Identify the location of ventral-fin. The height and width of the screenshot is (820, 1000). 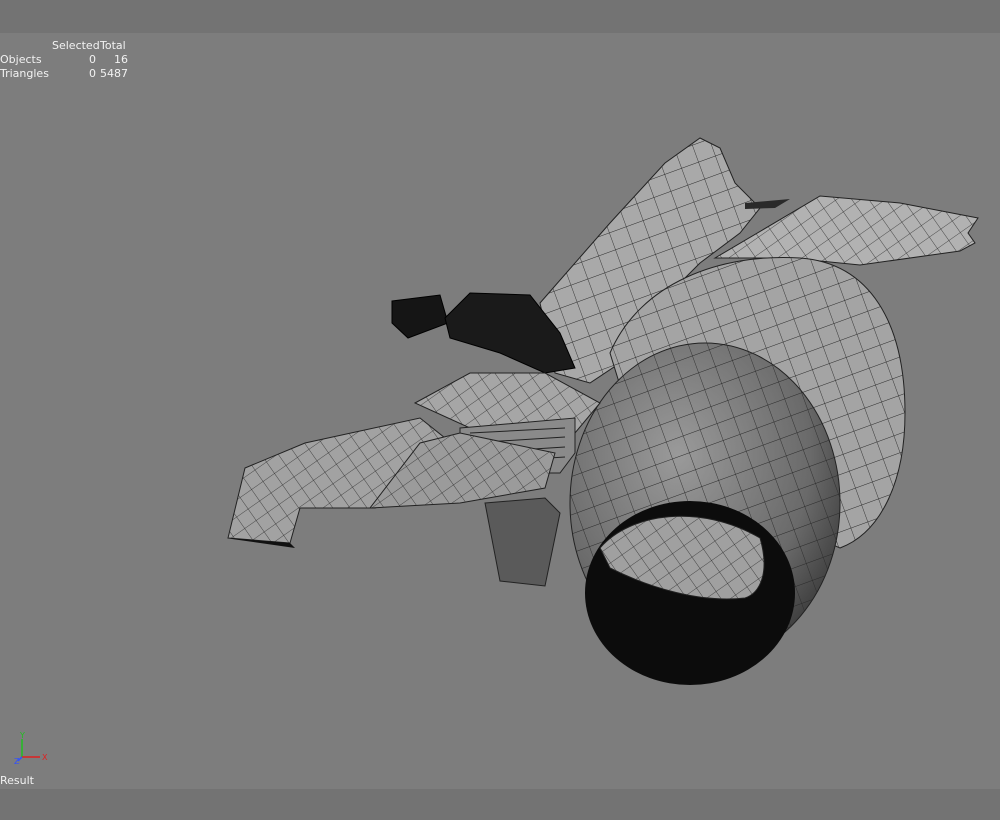
(522, 542).